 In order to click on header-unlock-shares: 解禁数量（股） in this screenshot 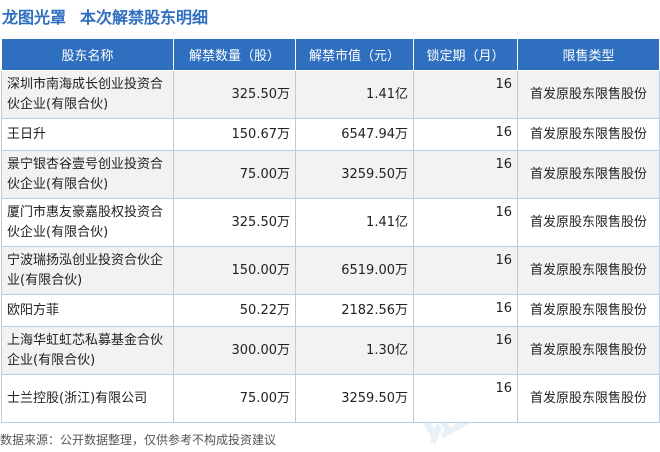, I will do `click(234, 54)`.